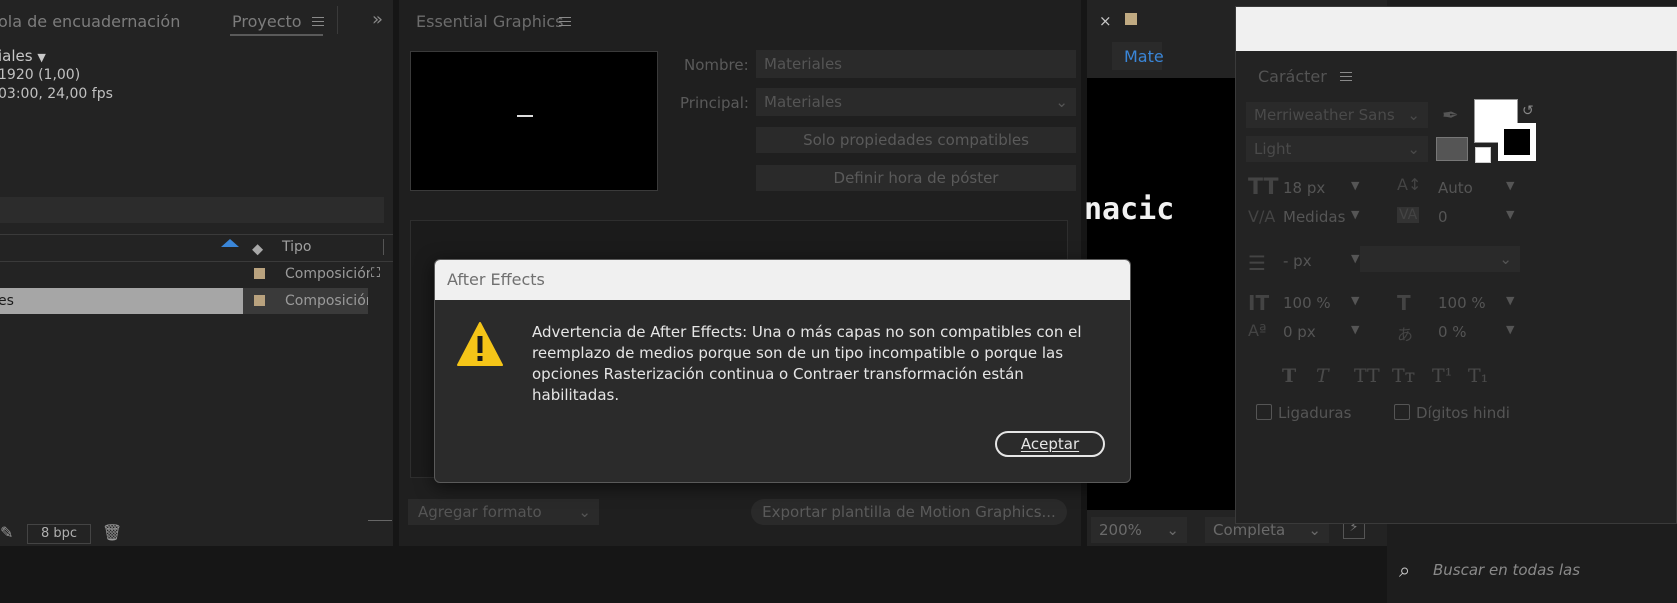 The height and width of the screenshot is (603, 1677). I want to click on eyedropper-icon: ✒, so click(1450, 115).